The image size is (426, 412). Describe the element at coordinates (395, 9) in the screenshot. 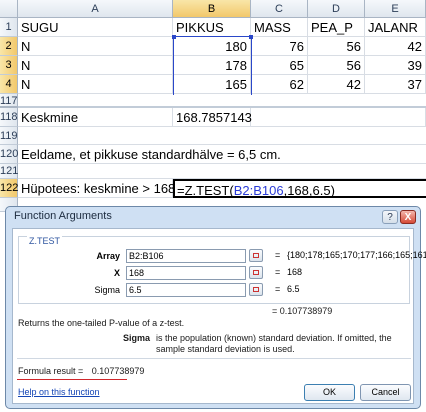

I see `column-header-e: E` at that location.